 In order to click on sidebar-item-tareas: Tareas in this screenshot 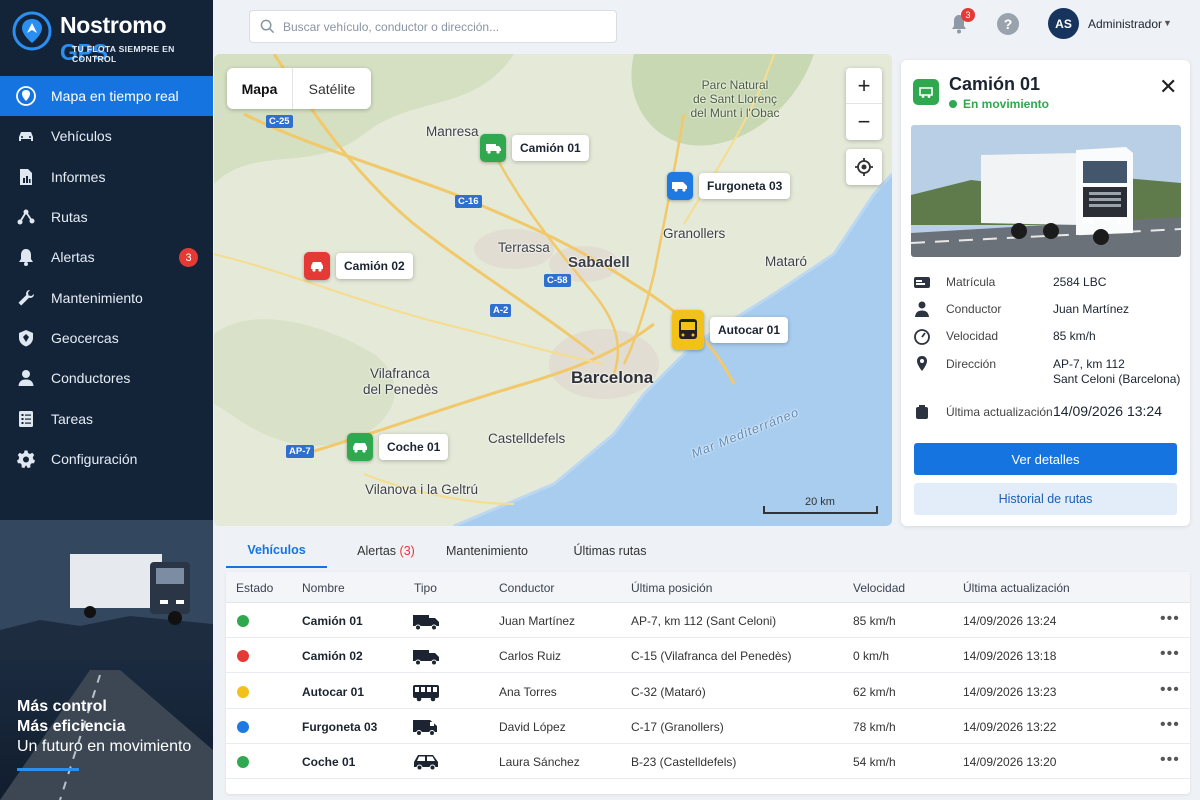, I will do `click(106, 418)`.